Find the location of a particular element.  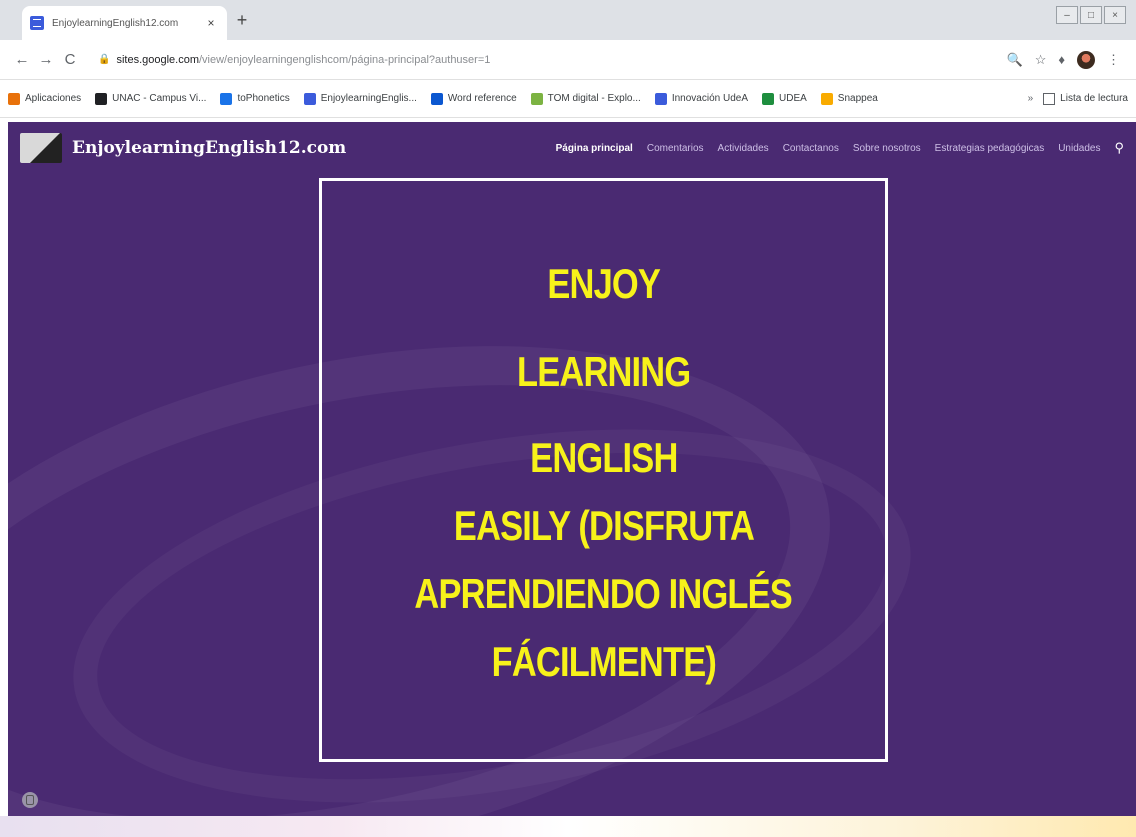

maximize-button: □ is located at coordinates (1091, 15).